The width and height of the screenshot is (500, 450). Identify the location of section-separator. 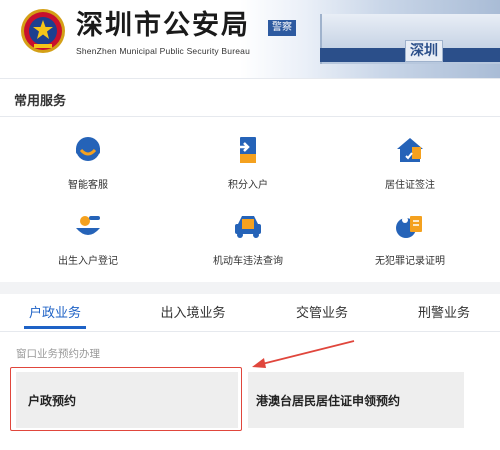
(250, 288).